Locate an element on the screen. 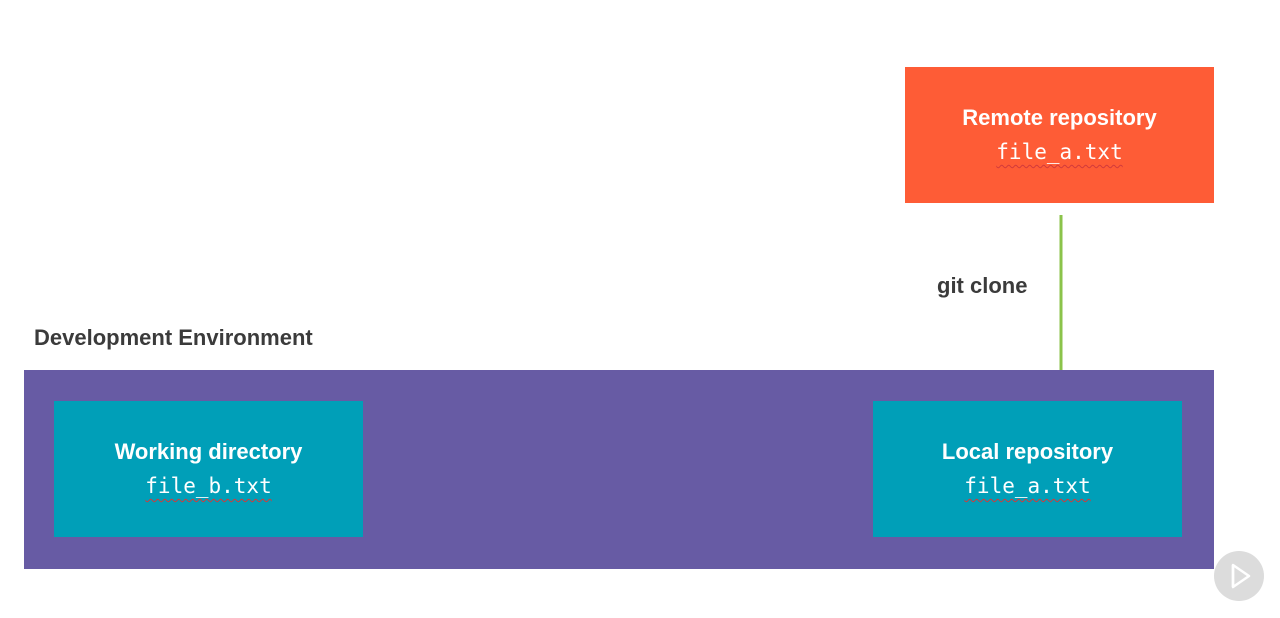 This screenshot has height=618, width=1280. working-directory-box: Working directory file_b.txt is located at coordinates (208, 469).